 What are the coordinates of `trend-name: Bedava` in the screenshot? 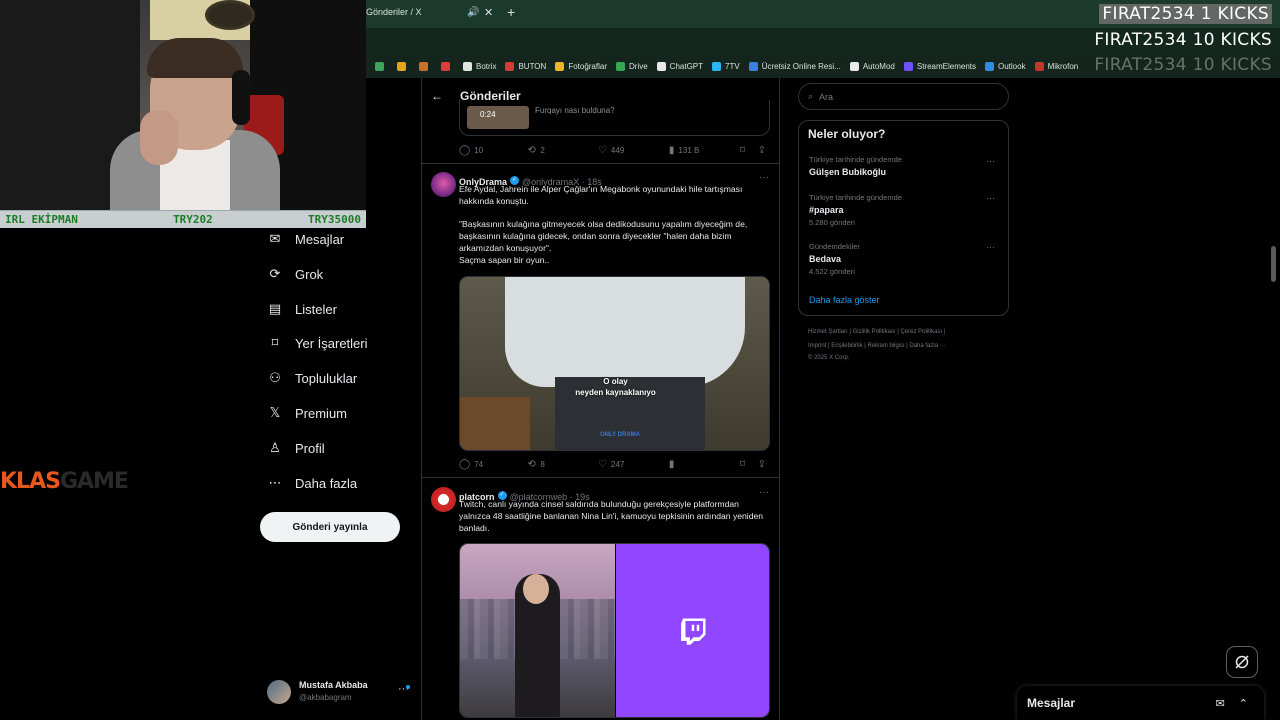 It's located at (825, 259).